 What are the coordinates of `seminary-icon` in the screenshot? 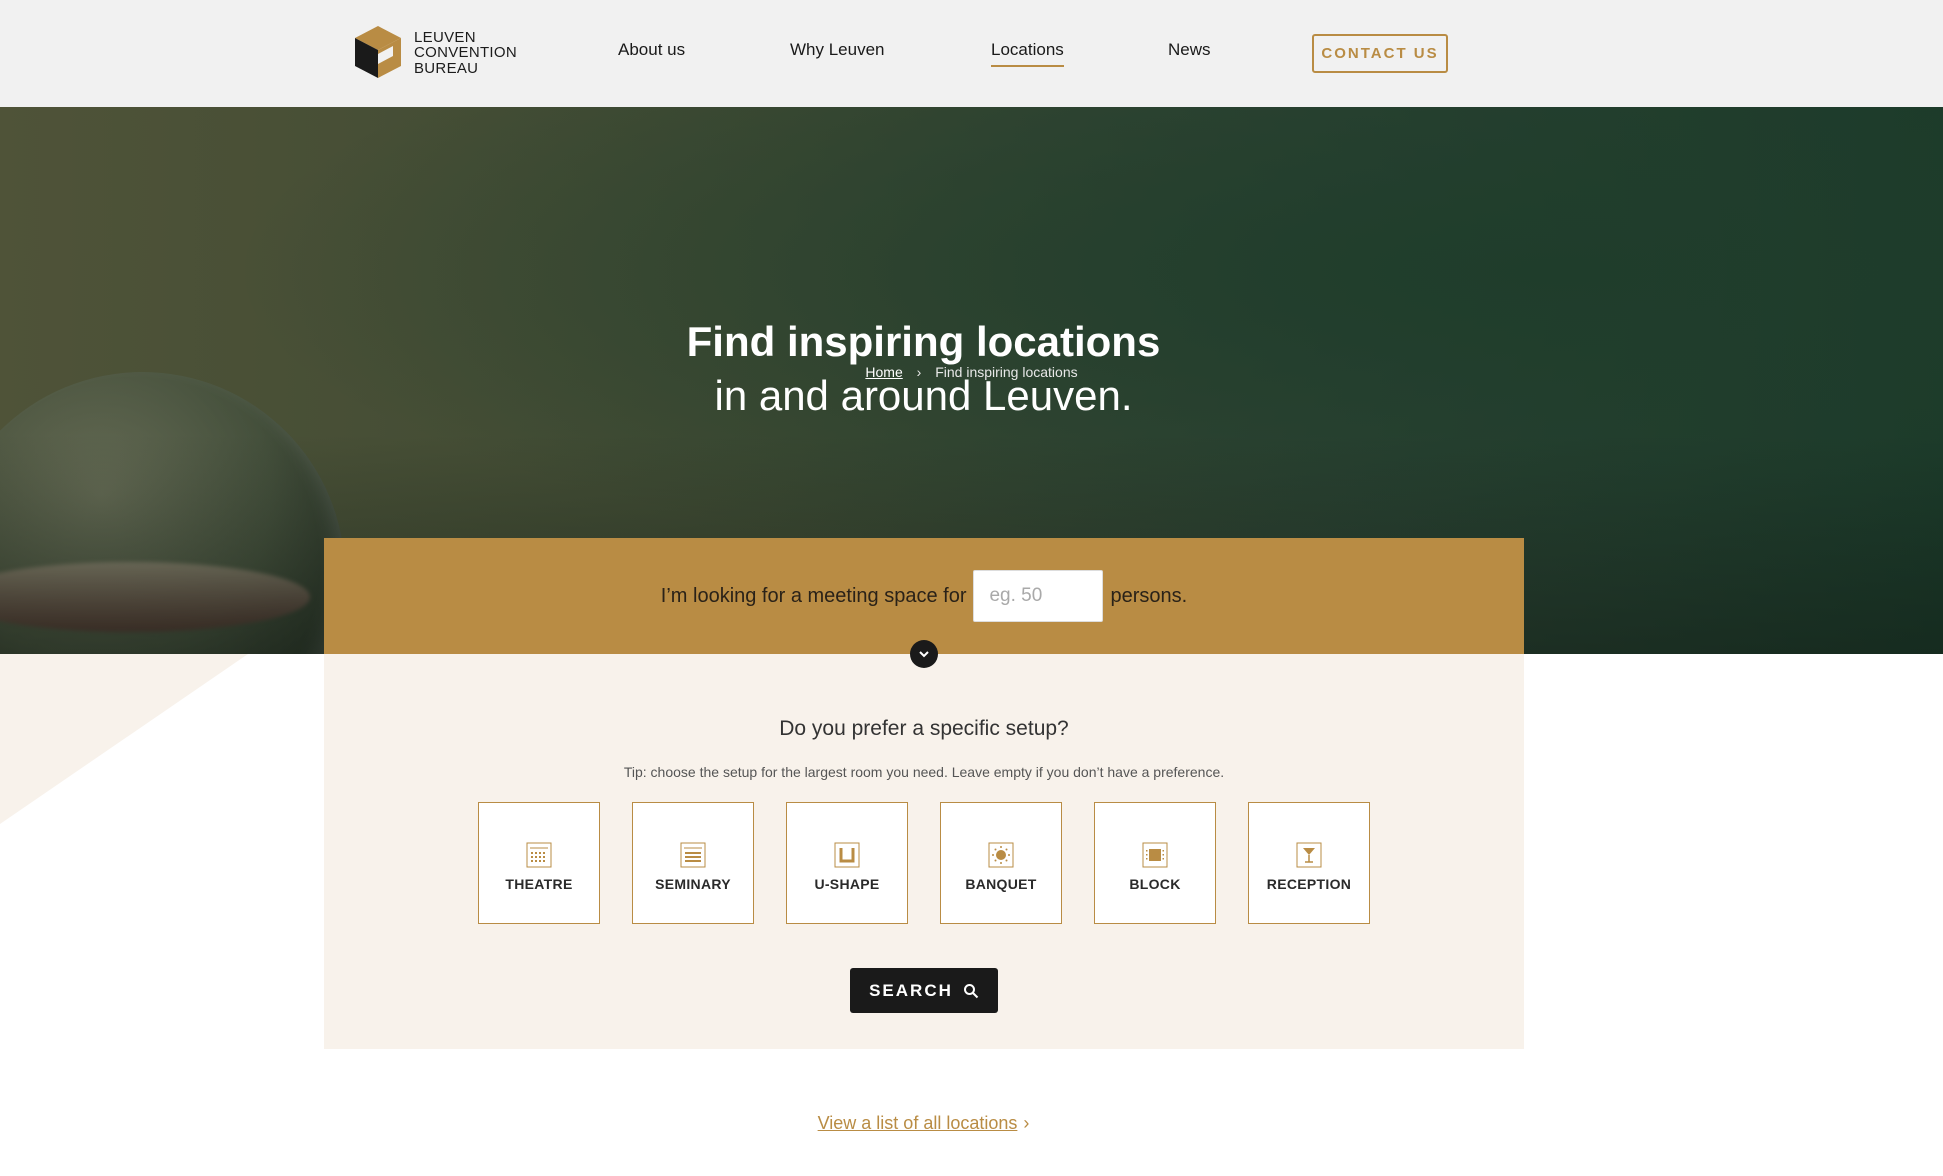 It's located at (693, 855).